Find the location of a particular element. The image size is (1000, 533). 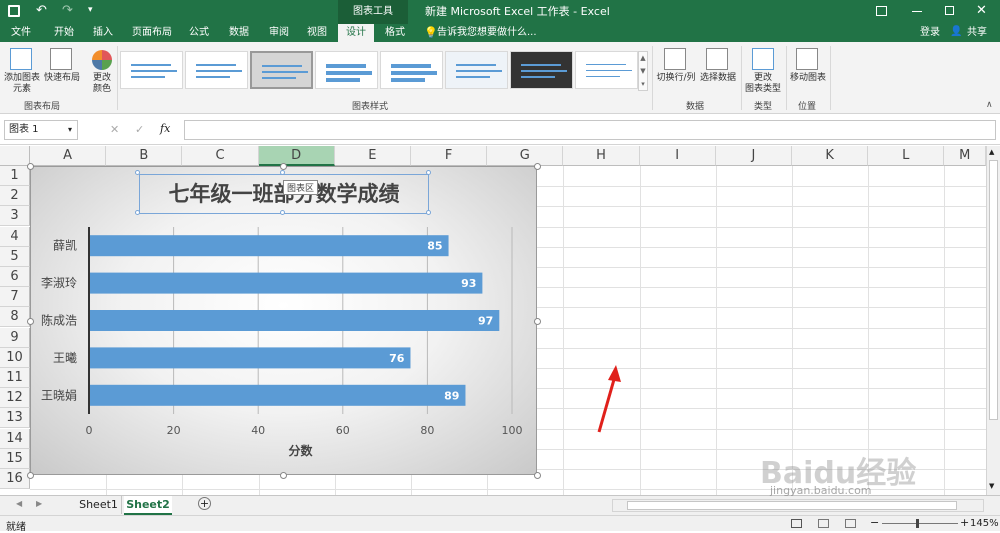

change-colors-button: 更改 颜色 is located at coordinates (102, 84).